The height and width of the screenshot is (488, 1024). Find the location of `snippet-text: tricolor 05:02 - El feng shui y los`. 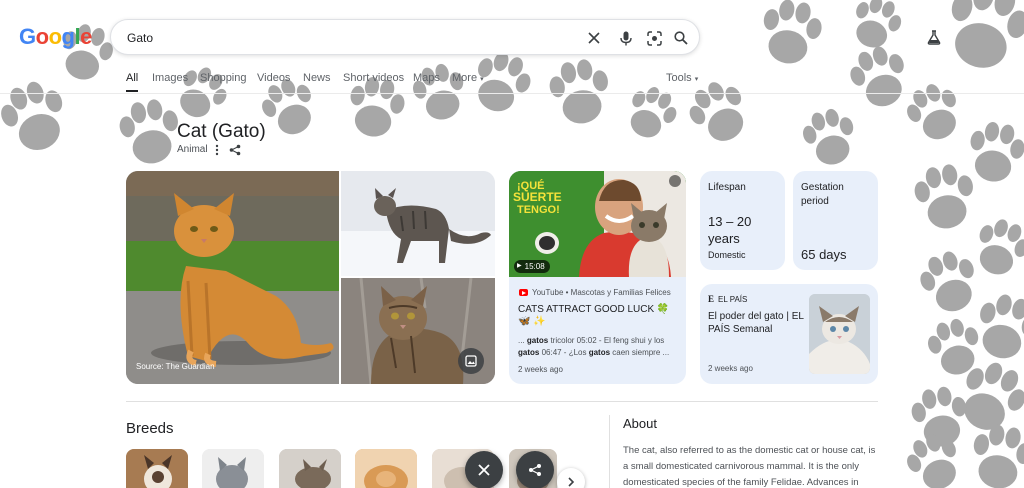

snippet-text: tricolor 05:02 - El feng shui y los is located at coordinates (606, 340).